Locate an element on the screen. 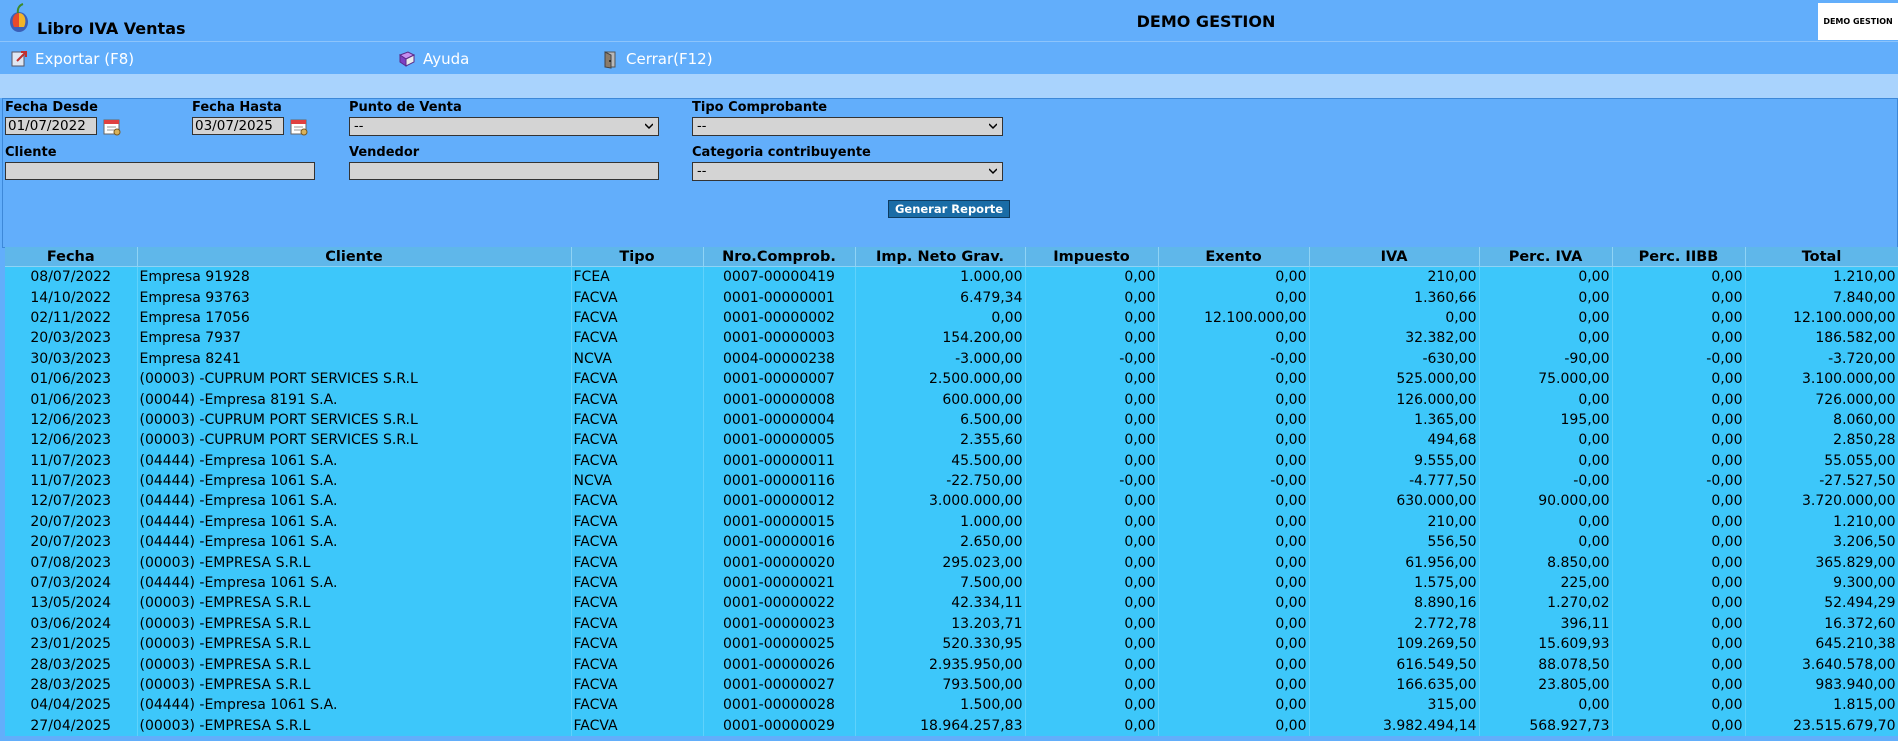 The height and width of the screenshot is (741, 1898). table-cell: 295.023,00 is located at coordinates (940, 562).